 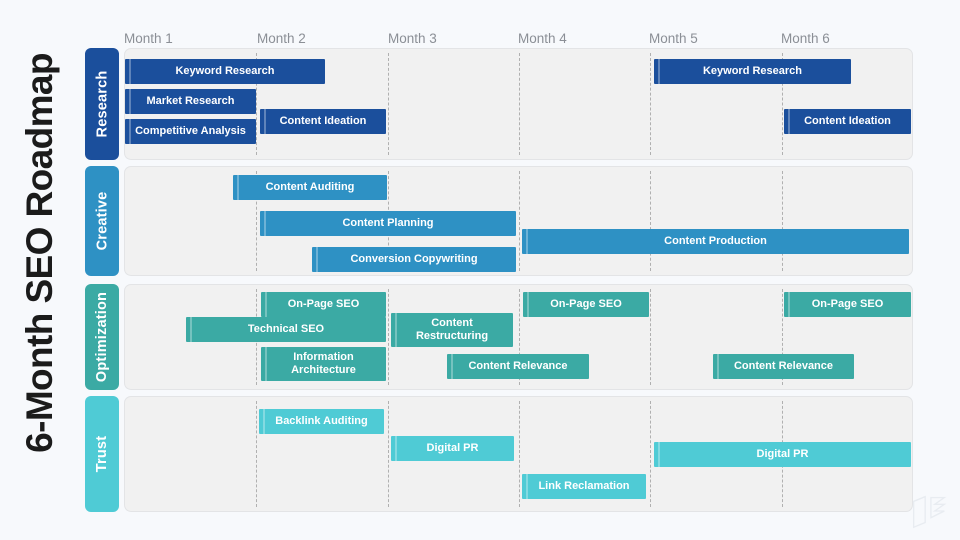 What do you see at coordinates (673, 38) in the screenshot?
I see `month-label-5: Month 5` at bounding box center [673, 38].